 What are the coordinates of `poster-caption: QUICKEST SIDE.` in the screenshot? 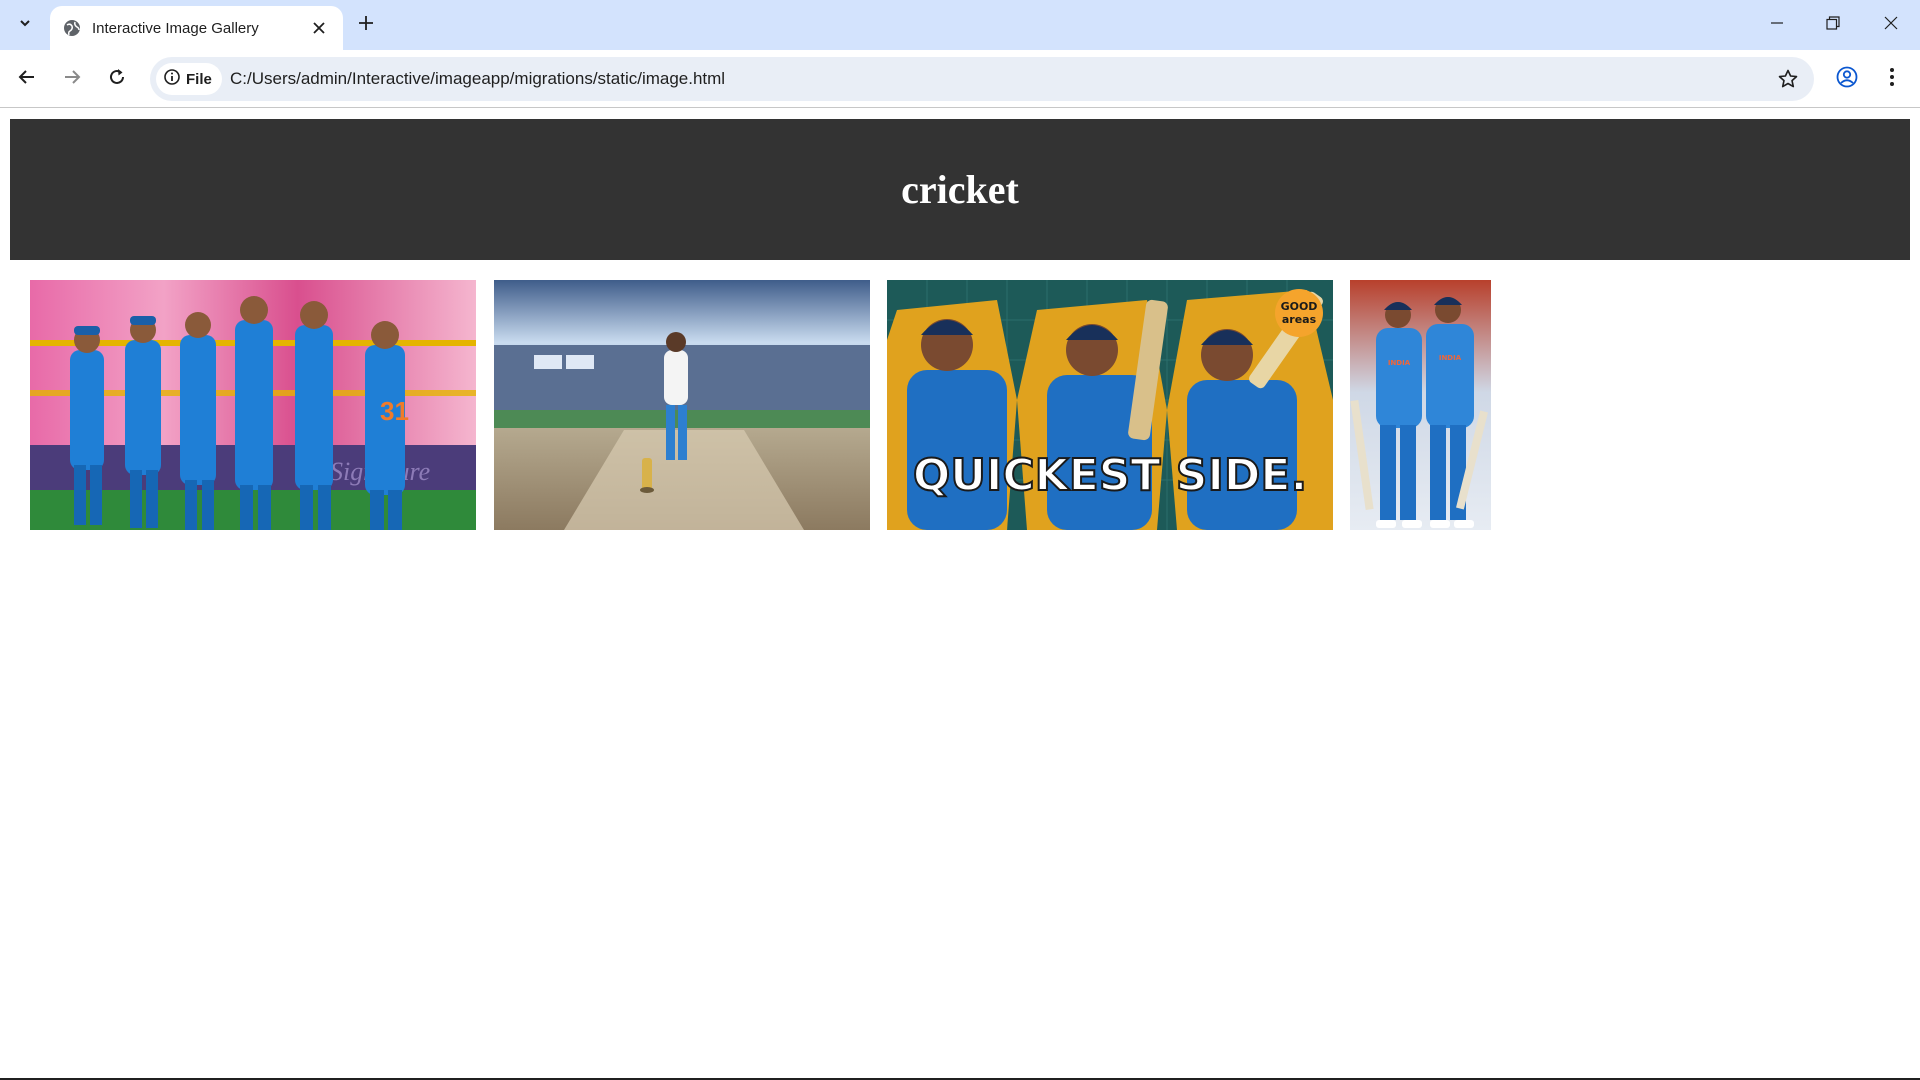 It's located at (1110, 475).